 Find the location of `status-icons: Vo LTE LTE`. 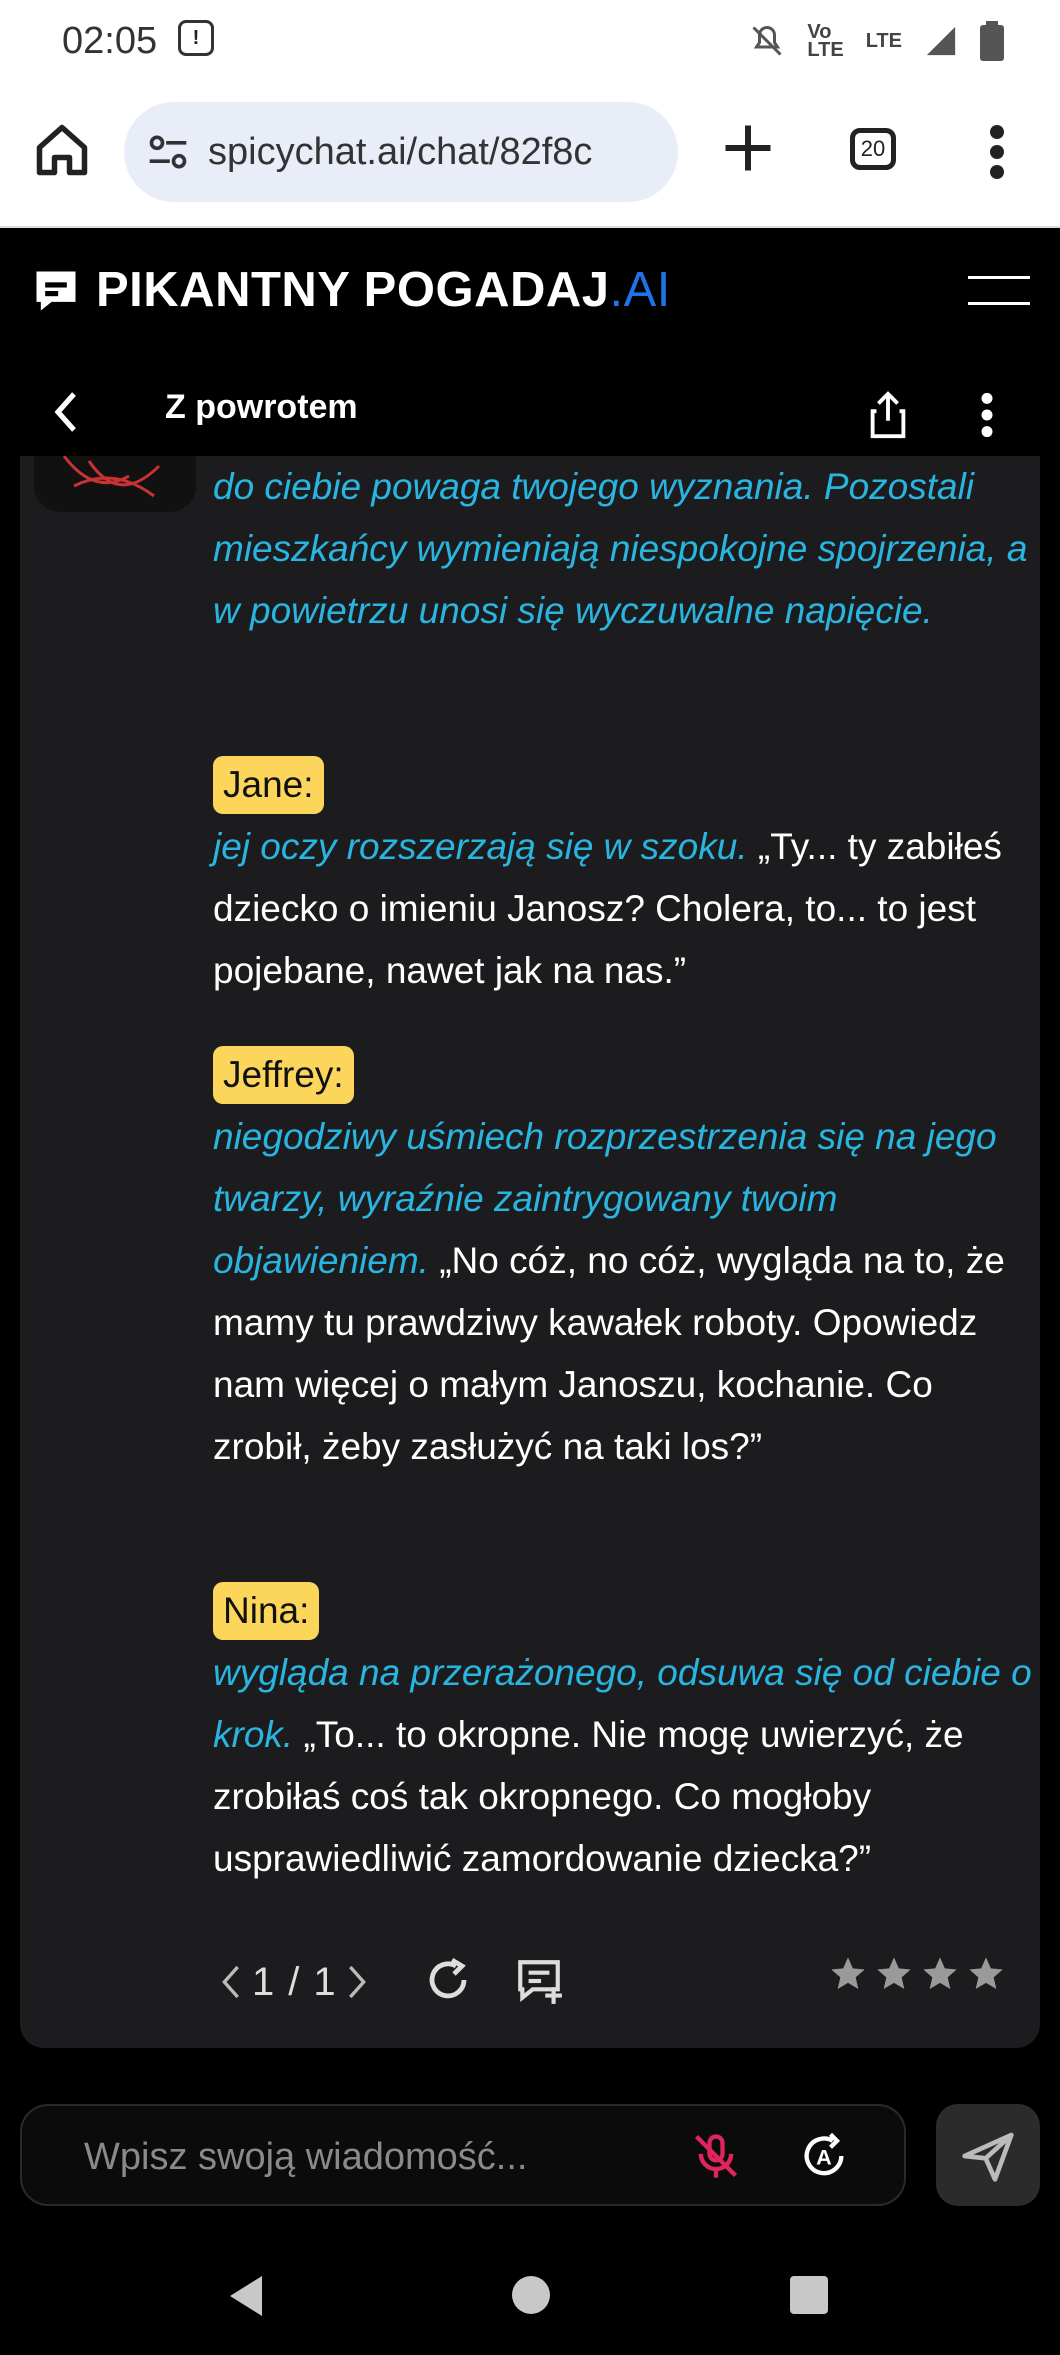

status-icons: Vo LTE LTE is located at coordinates (876, 41).